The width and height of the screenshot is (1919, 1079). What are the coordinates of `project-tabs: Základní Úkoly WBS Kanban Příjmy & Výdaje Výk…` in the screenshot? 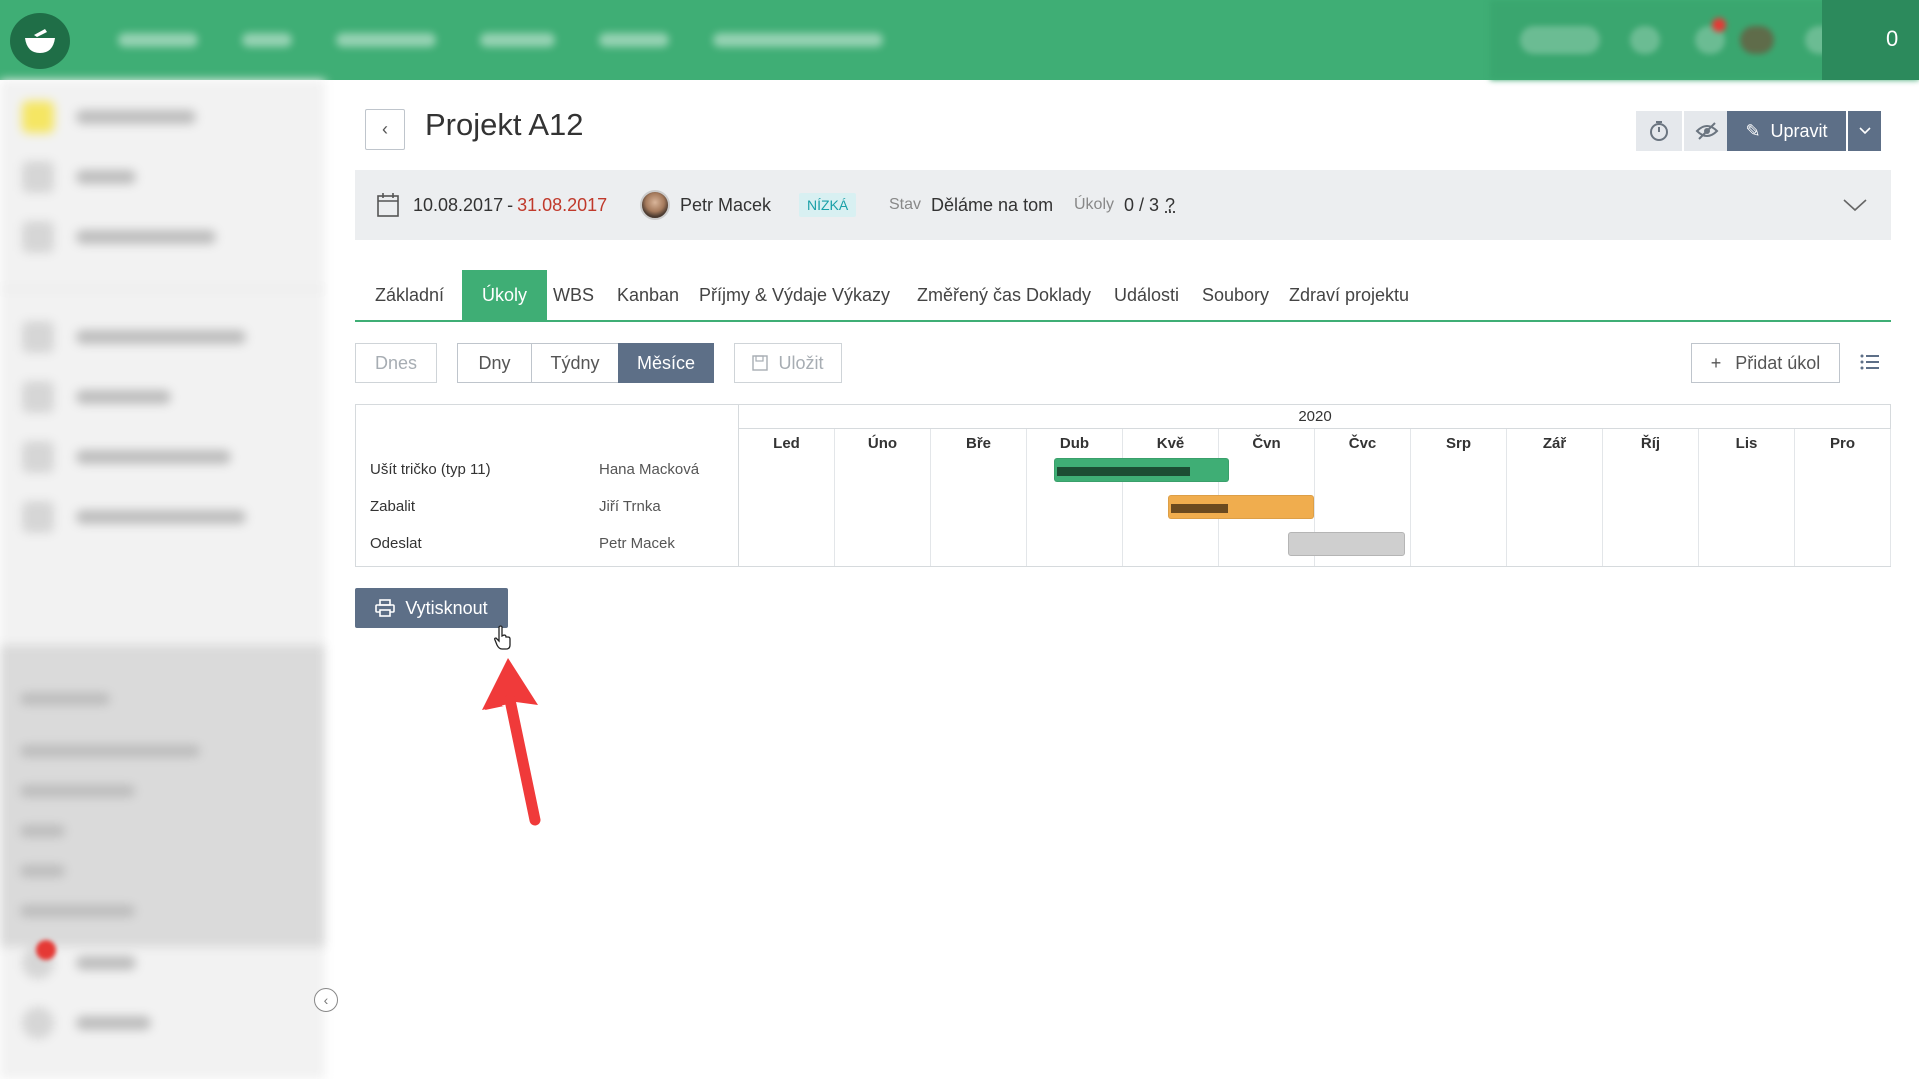 It's located at (1123, 296).